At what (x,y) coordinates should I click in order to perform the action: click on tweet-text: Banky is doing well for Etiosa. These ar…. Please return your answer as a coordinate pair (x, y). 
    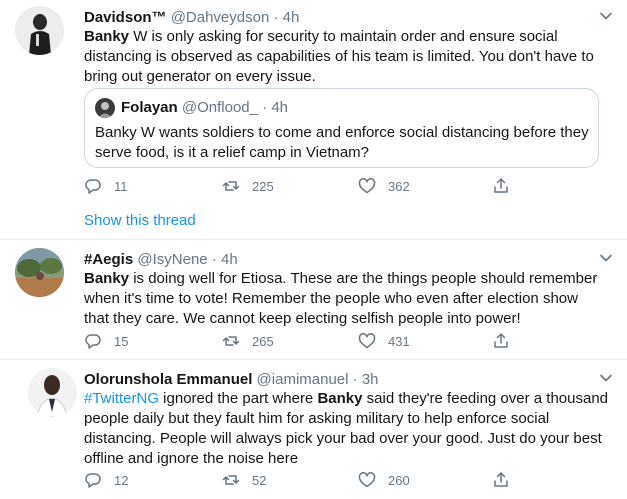
    Looking at the image, I should click on (344, 299).